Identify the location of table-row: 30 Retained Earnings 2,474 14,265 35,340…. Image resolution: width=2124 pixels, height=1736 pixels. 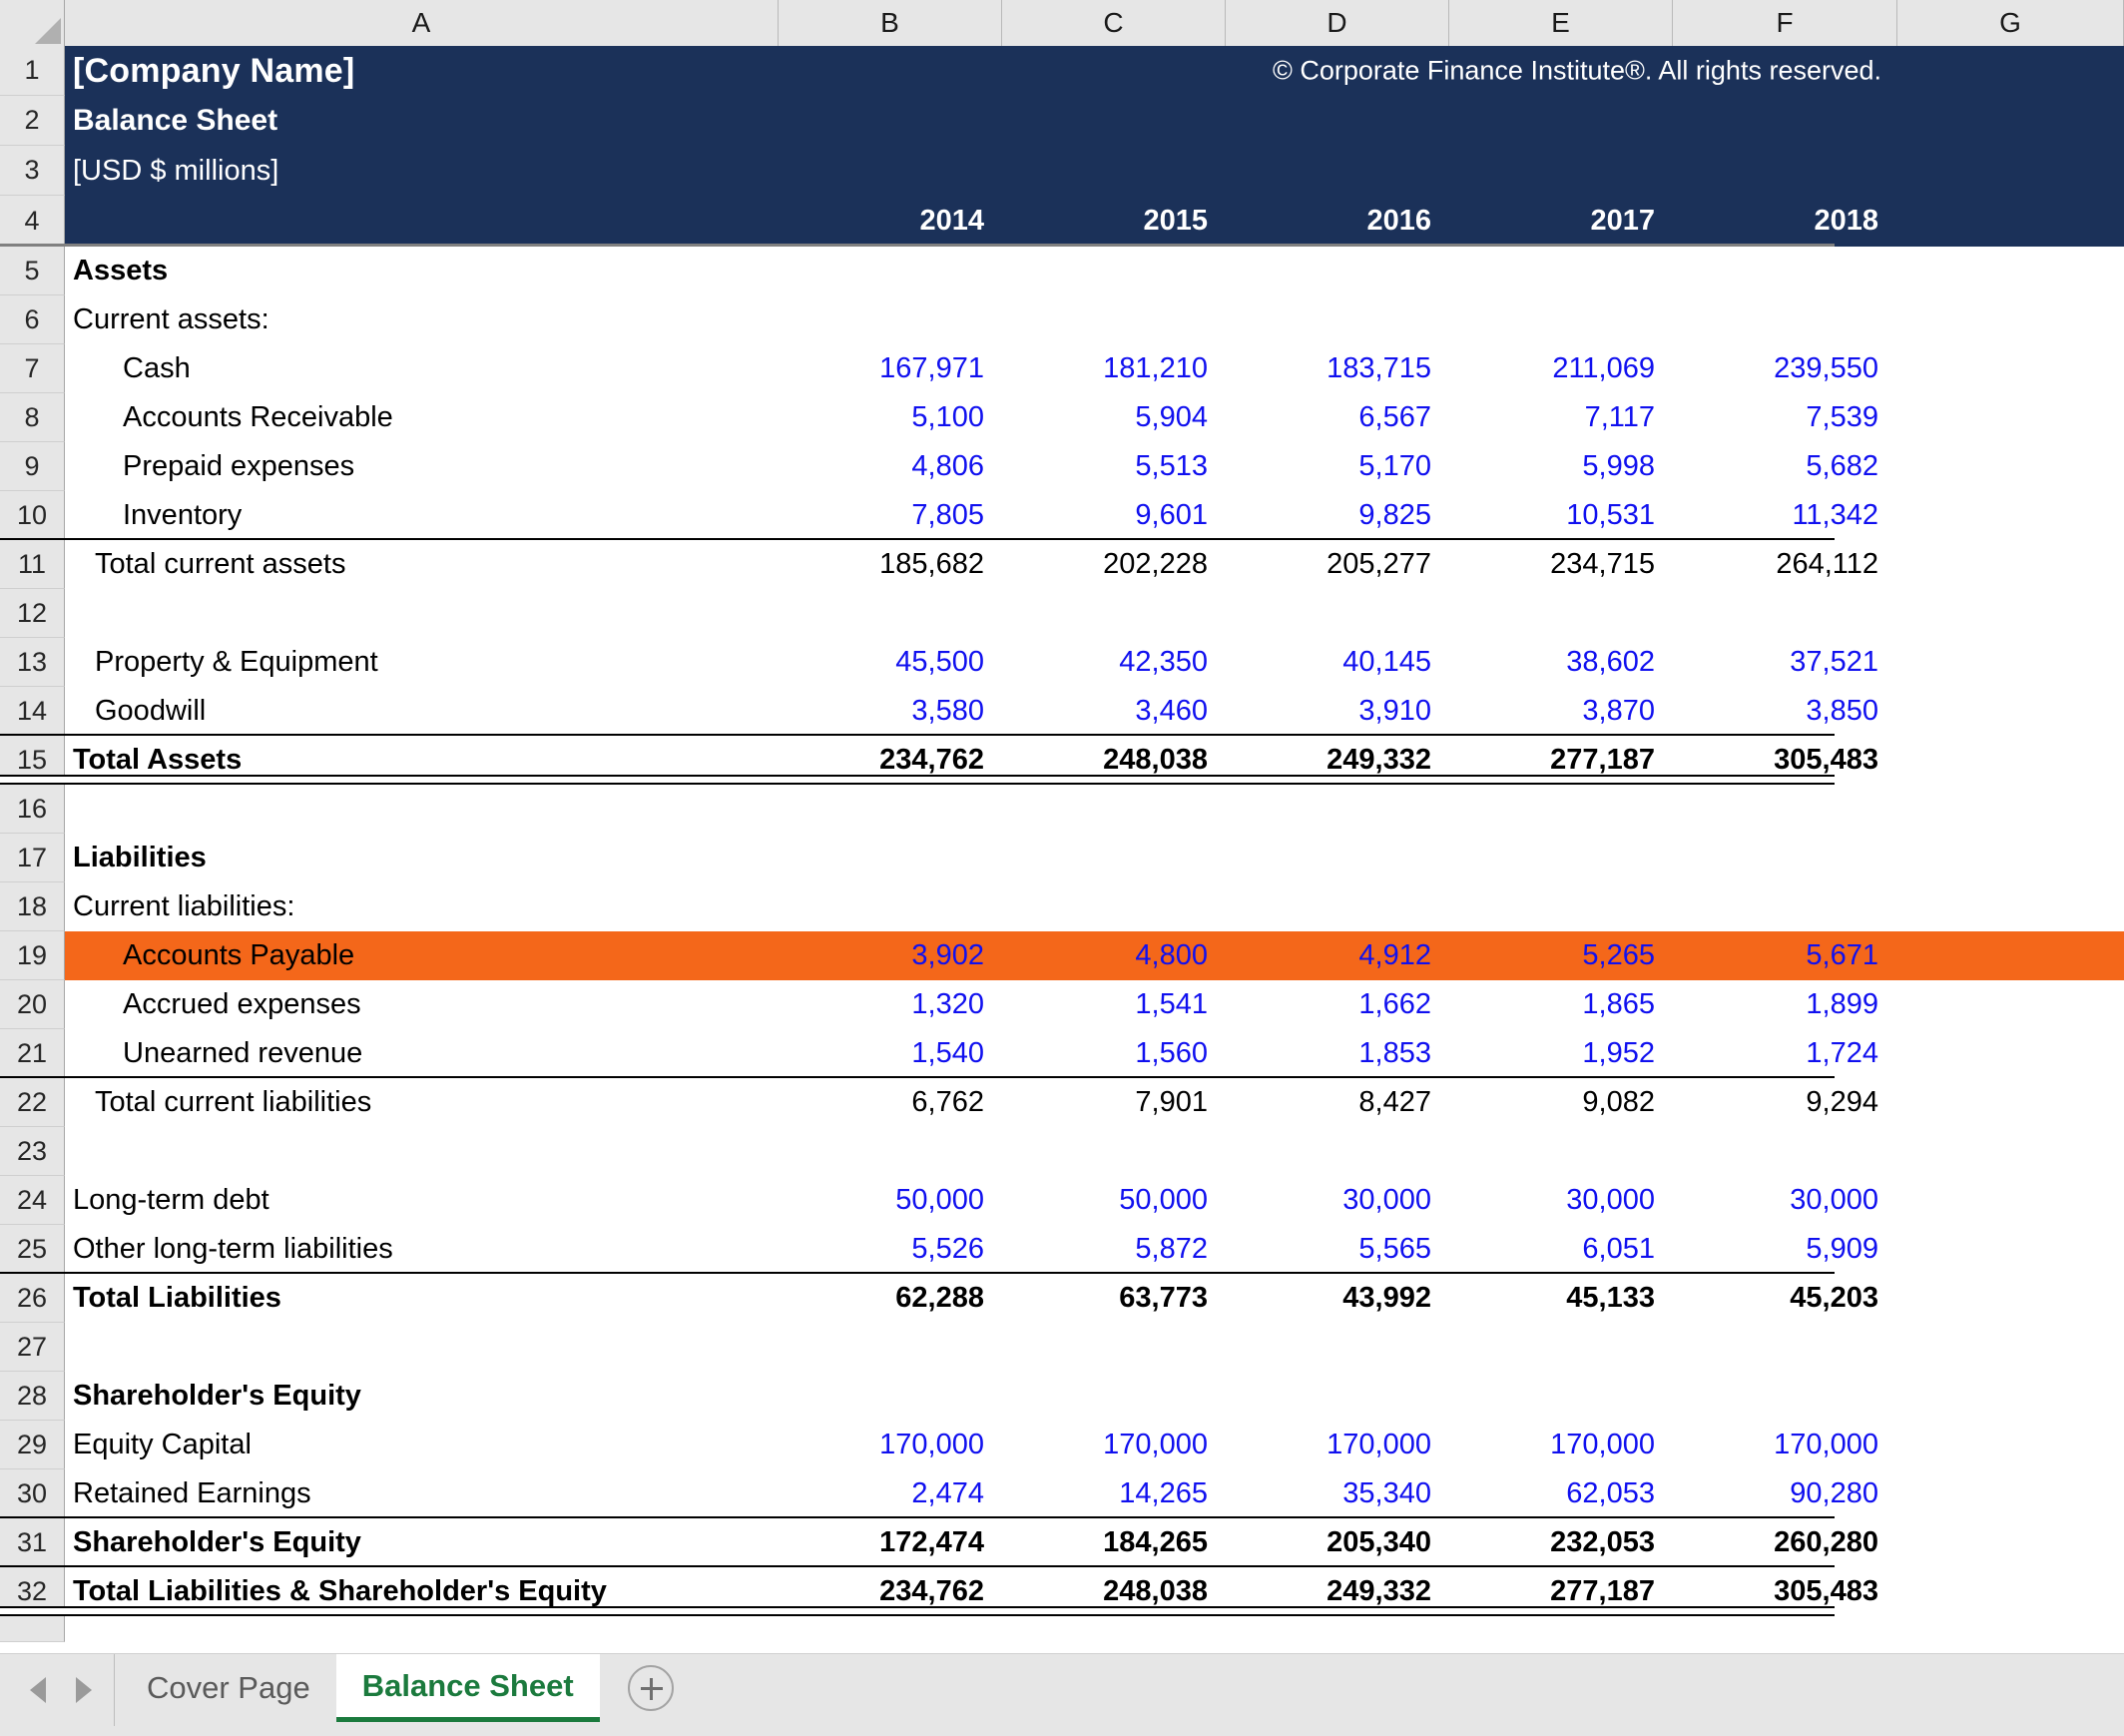
(1062, 1493).